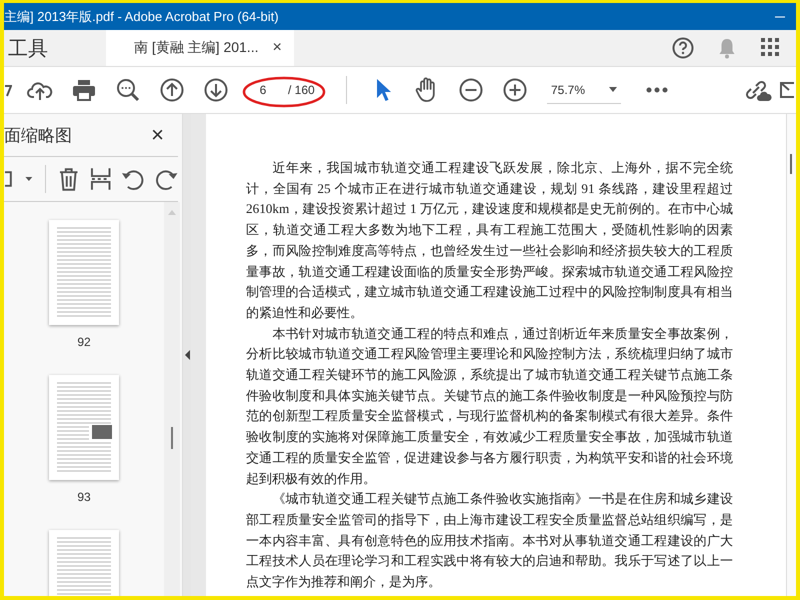 Image resolution: width=800 pixels, height=600 pixels. Describe the element at coordinates (84, 342) in the screenshot. I see `page-label: 92` at that location.